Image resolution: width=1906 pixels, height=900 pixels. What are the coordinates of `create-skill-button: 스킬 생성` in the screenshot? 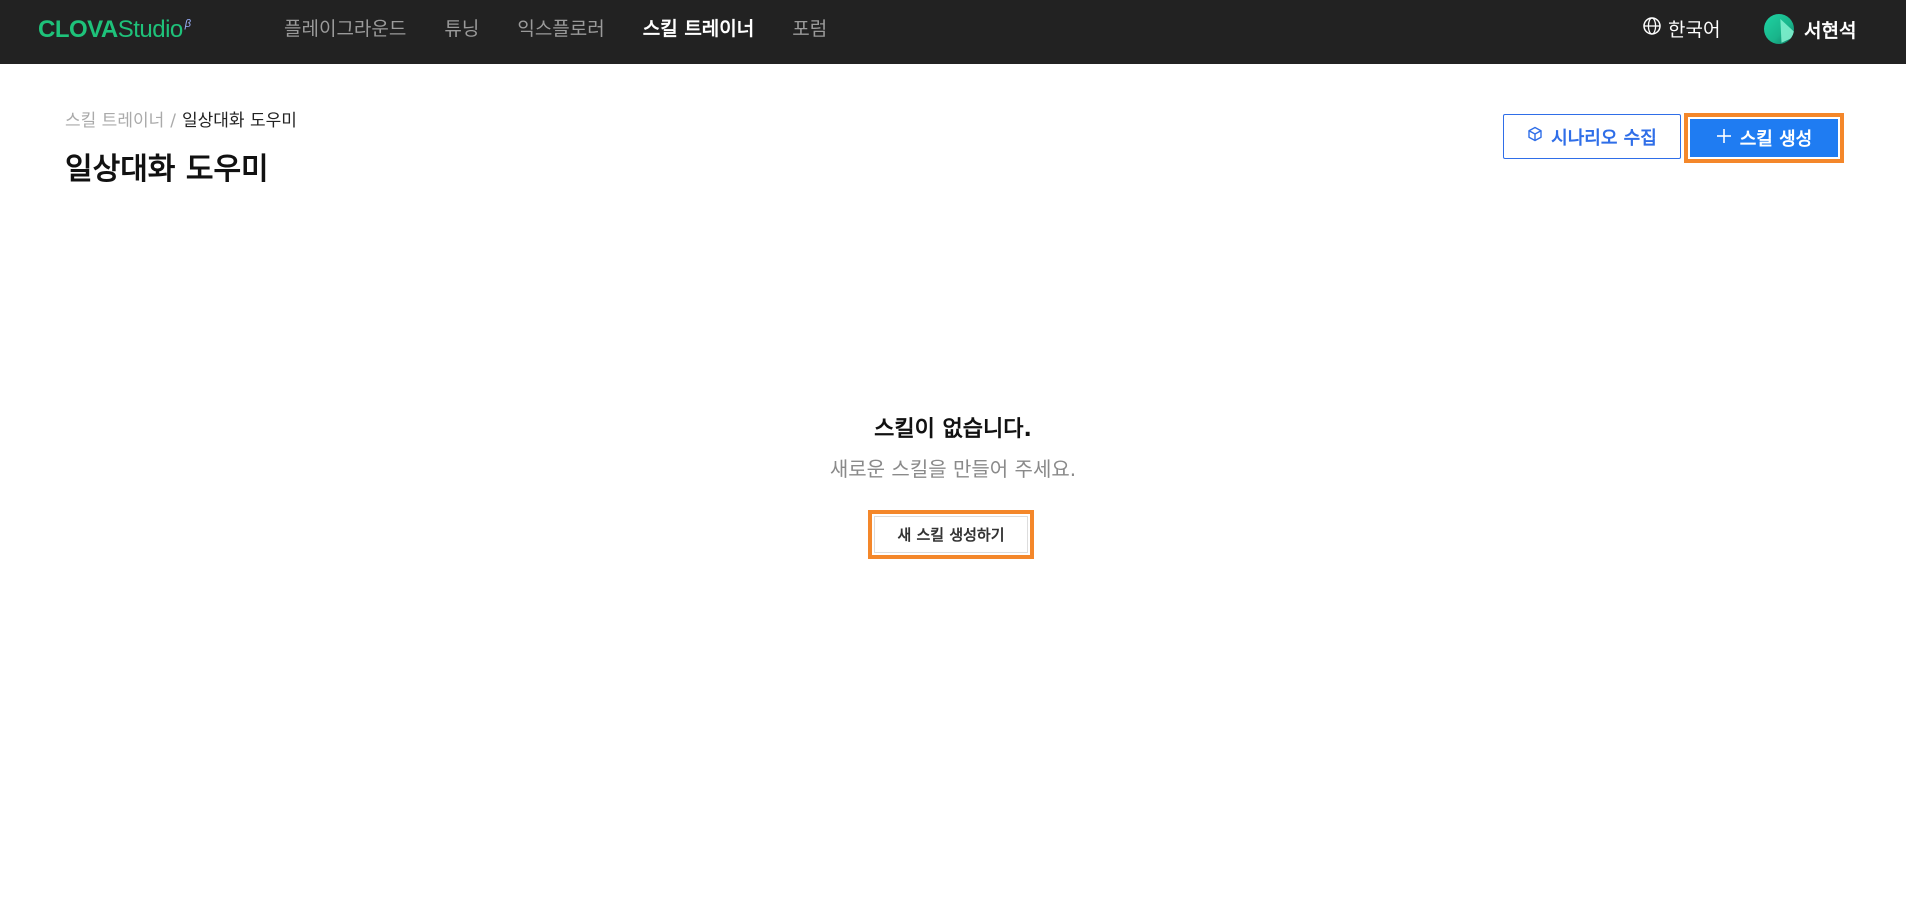 It's located at (1764, 138).